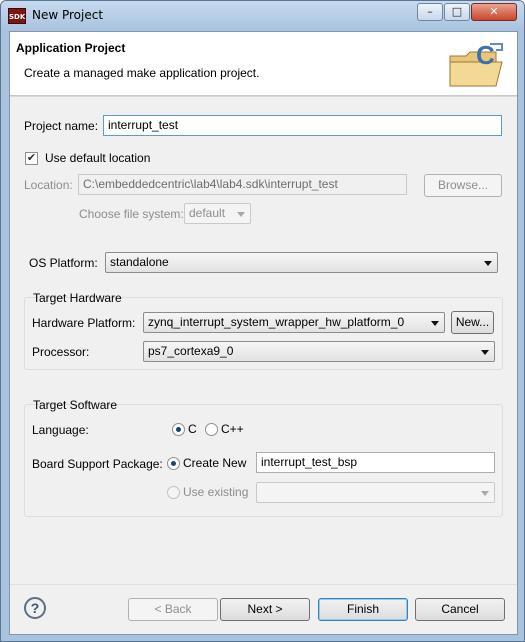 The width and height of the screenshot is (525, 642). Describe the element at coordinates (457, 12) in the screenshot. I see `maximize-button: □` at that location.